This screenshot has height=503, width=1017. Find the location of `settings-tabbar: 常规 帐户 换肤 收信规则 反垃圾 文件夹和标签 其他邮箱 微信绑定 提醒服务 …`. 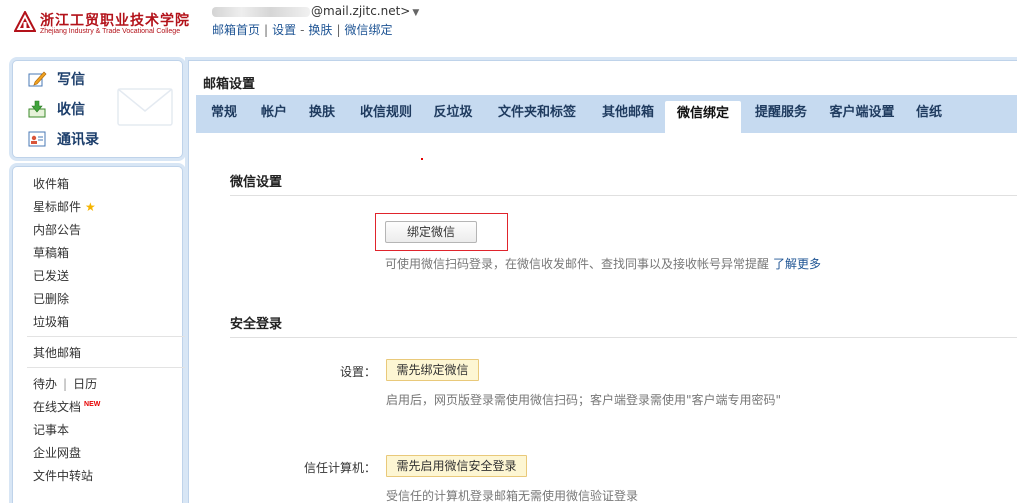

settings-tabbar: 常规 帐户 换肤 收信规则 反垃圾 文件夹和标签 其他邮箱 微信绑定 提醒服务 … is located at coordinates (606, 114).